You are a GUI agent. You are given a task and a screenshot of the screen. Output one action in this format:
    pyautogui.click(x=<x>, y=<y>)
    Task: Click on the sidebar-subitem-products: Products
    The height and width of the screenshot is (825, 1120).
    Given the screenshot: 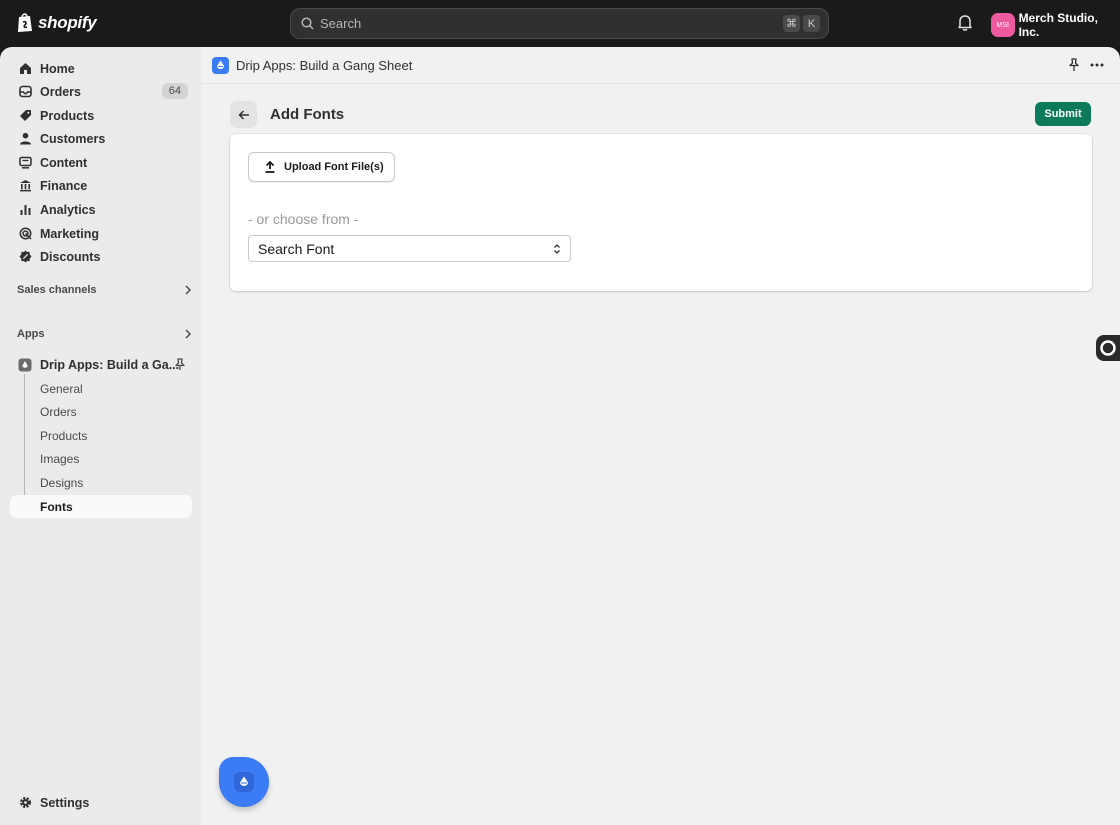 What is the action you would take?
    pyautogui.click(x=101, y=435)
    